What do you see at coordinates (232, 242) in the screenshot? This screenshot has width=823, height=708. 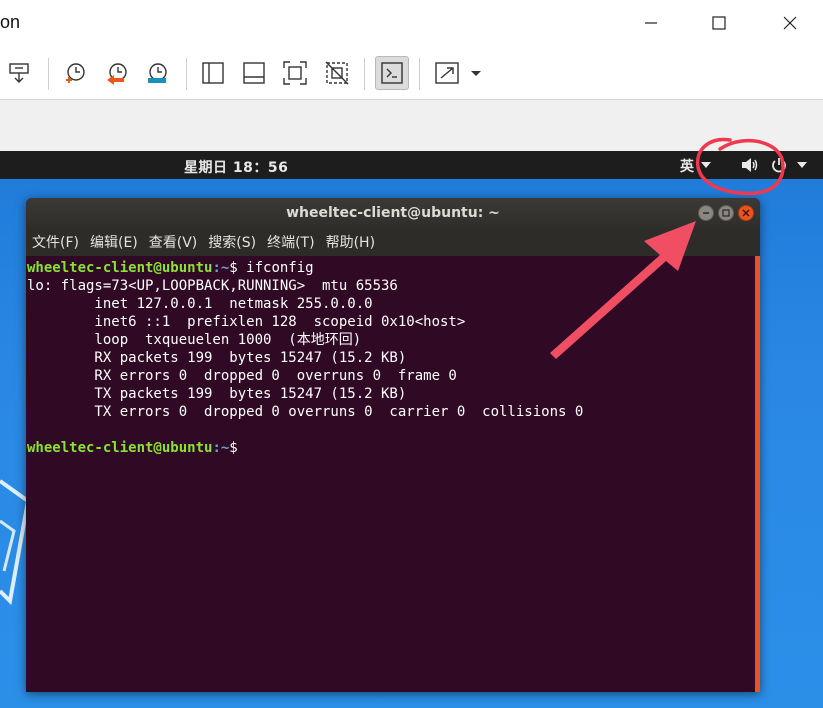 I see `menu-search: 搜索(S)` at bounding box center [232, 242].